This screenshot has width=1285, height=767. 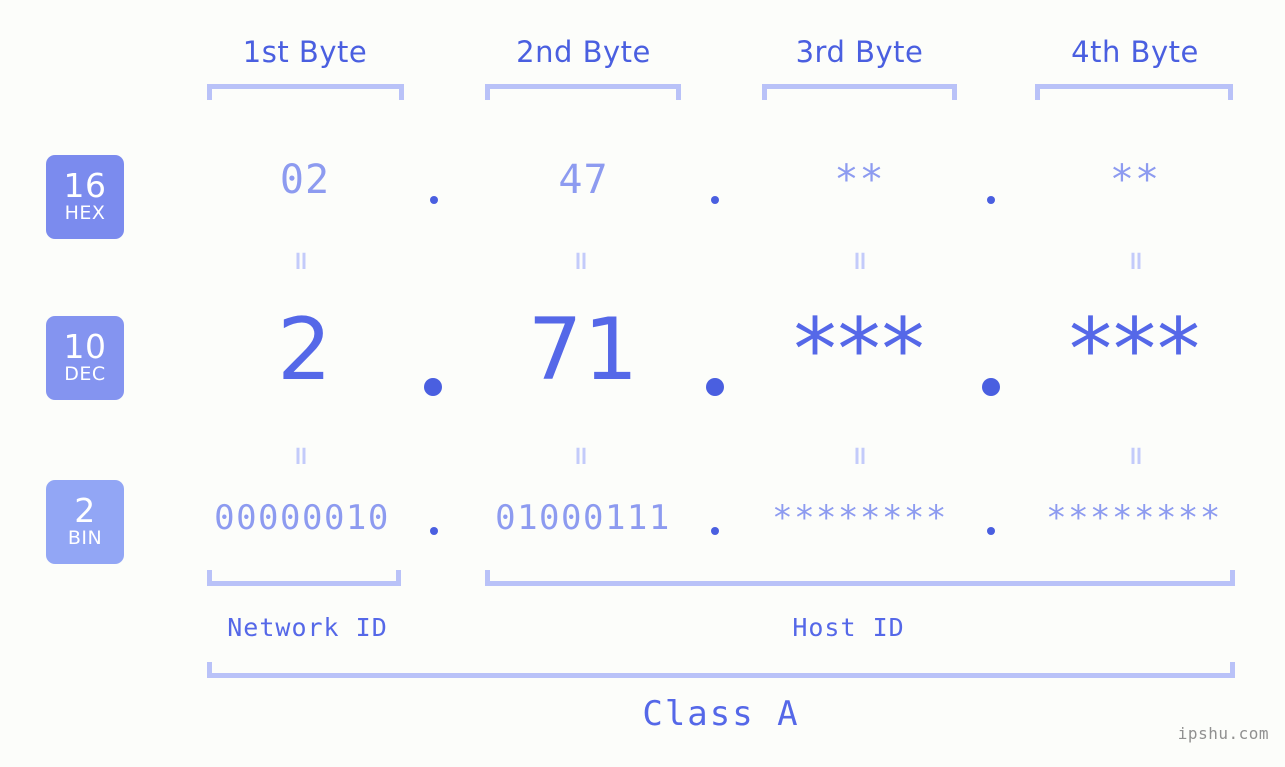 What do you see at coordinates (581, 456) in the screenshot?
I see `equals-mark-dec-bin-2: =` at bounding box center [581, 456].